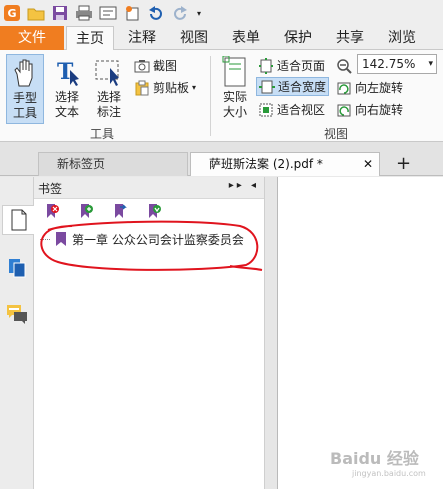 The height and width of the screenshot is (489, 443). What do you see at coordinates (336, 134) in the screenshot?
I see `group-label-view: 视图` at bounding box center [336, 134].